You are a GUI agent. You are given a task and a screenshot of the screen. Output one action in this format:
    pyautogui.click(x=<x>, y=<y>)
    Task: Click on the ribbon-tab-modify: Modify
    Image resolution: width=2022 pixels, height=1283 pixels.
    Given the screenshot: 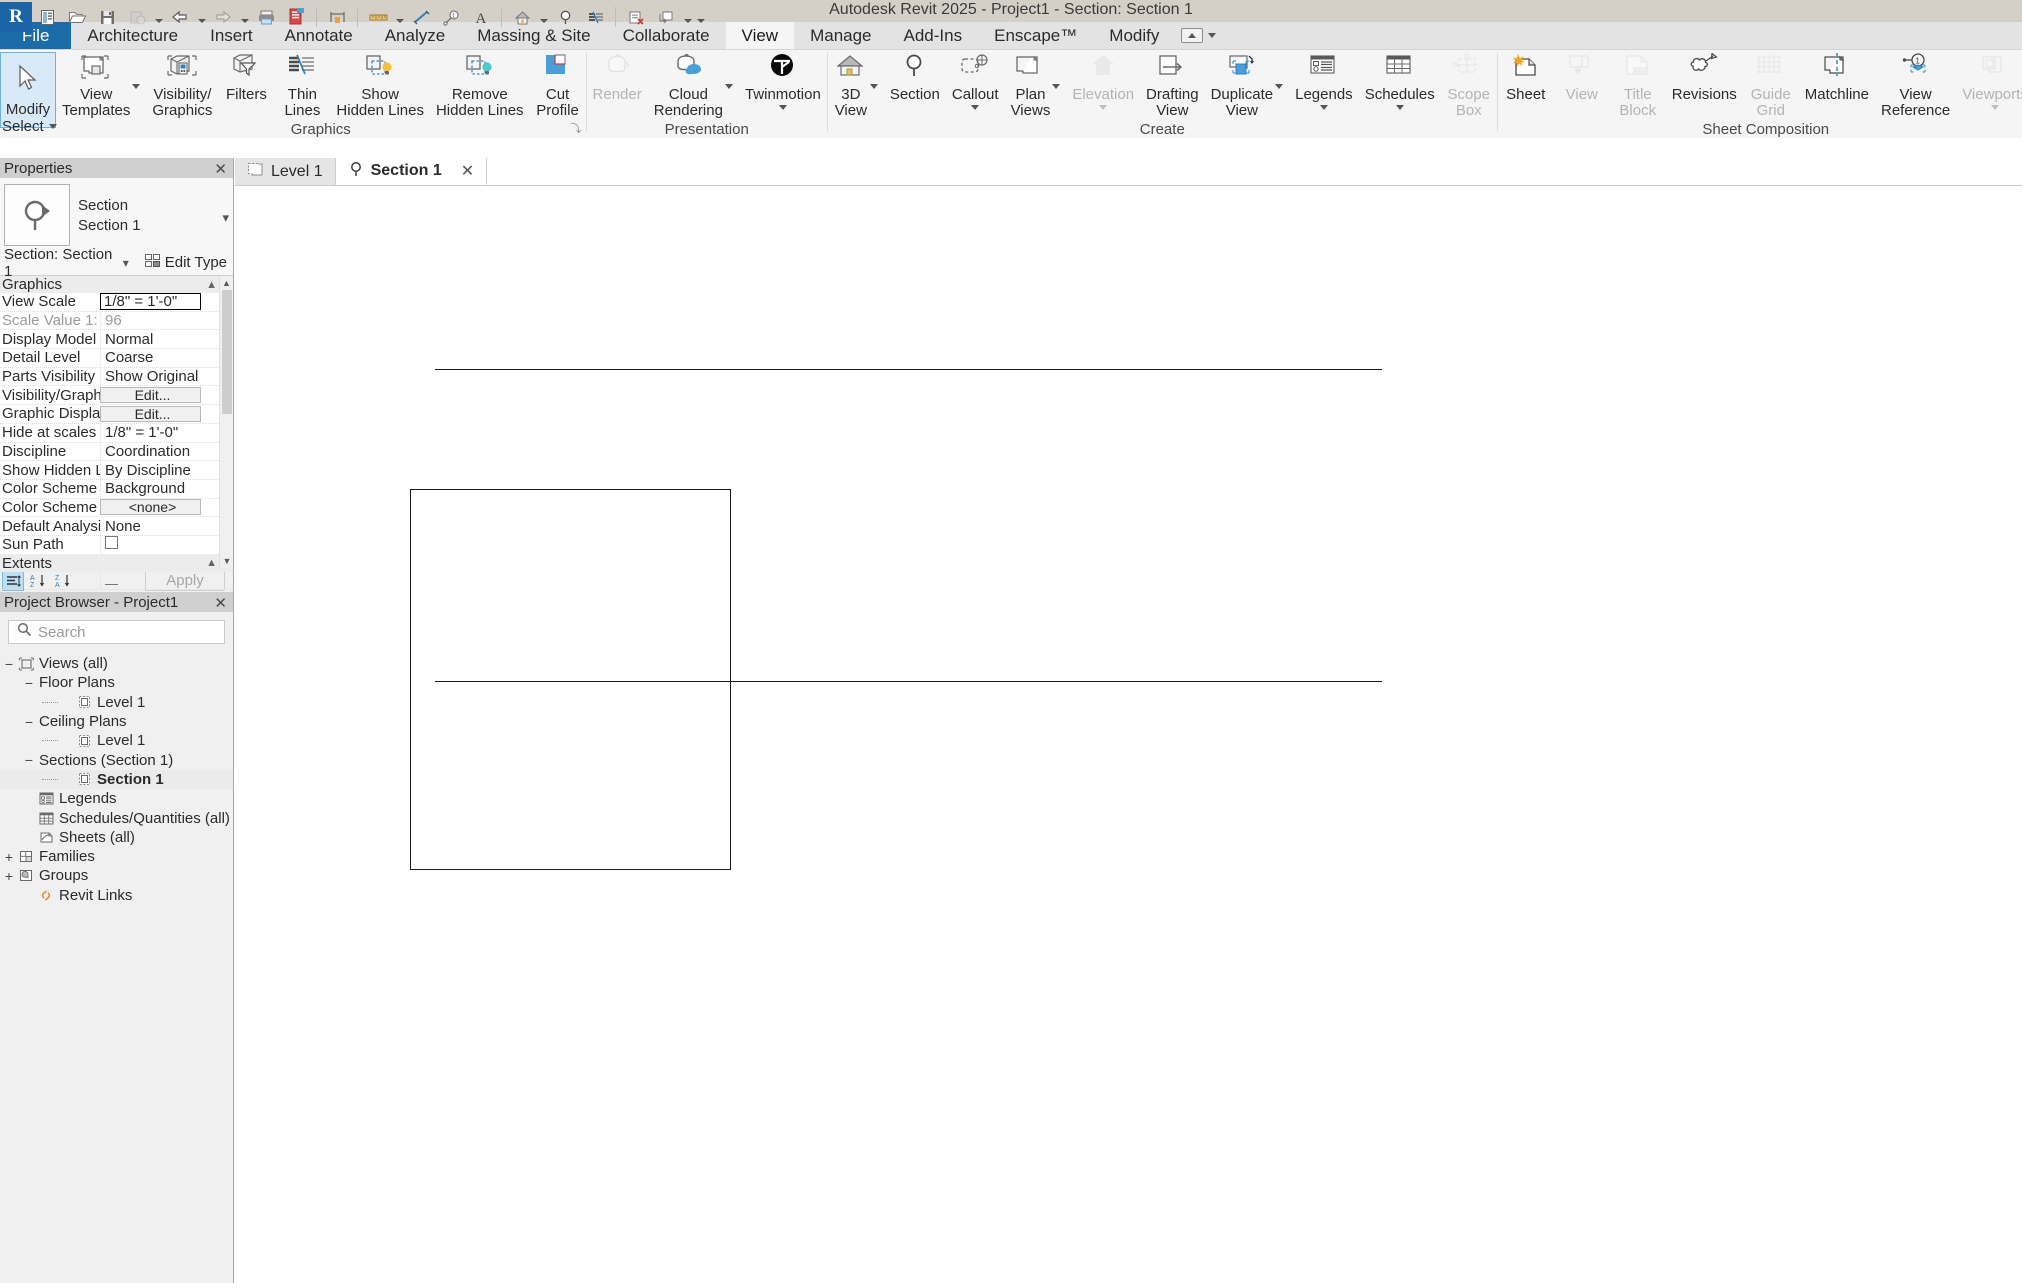 What is the action you would take?
    pyautogui.click(x=1134, y=35)
    